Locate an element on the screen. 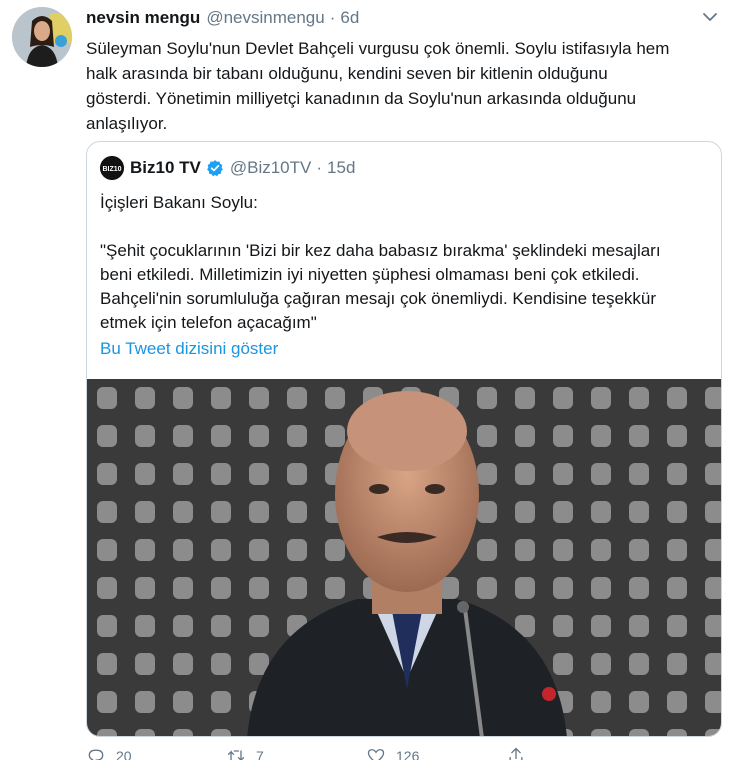 The width and height of the screenshot is (741, 760). share-icon is located at coordinates (516, 753).